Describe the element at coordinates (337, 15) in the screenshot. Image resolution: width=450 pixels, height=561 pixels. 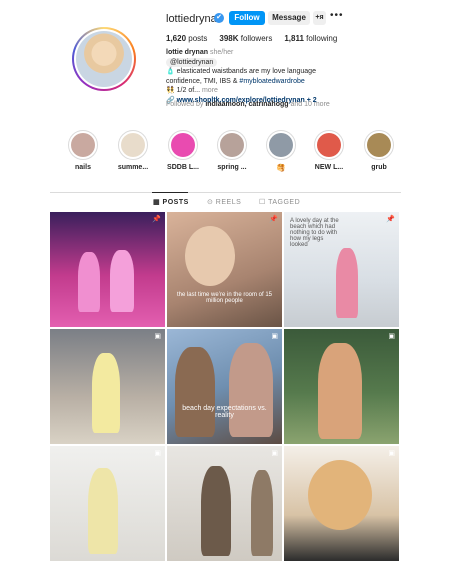
I see `more-options-icon: •••` at that location.